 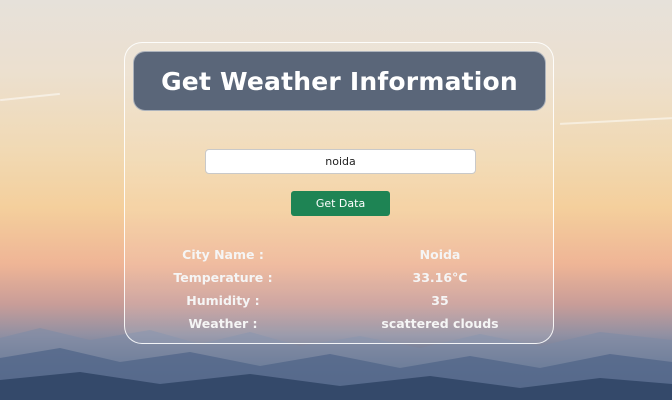 What do you see at coordinates (440, 300) in the screenshot?
I see `humidity-value: 35` at bounding box center [440, 300].